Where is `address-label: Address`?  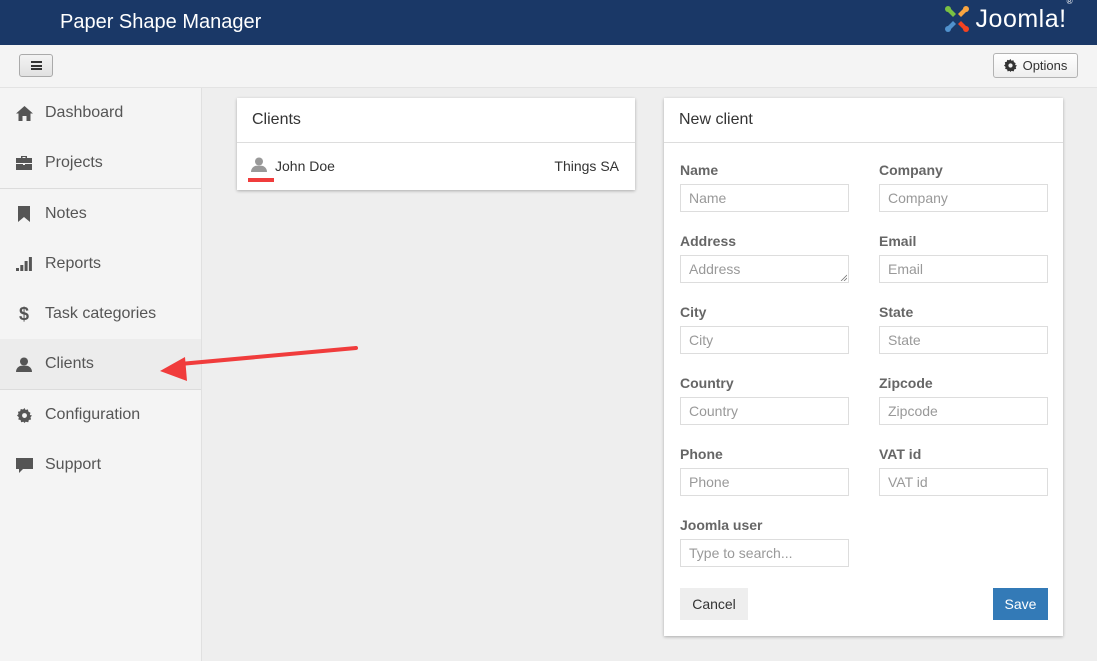 address-label: Address is located at coordinates (708, 241).